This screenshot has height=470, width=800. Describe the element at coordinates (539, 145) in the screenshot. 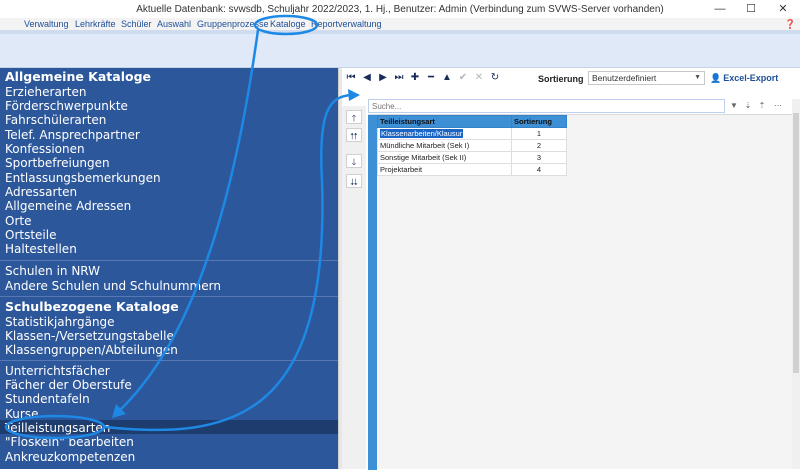

I see `table-cell: 2` at that location.